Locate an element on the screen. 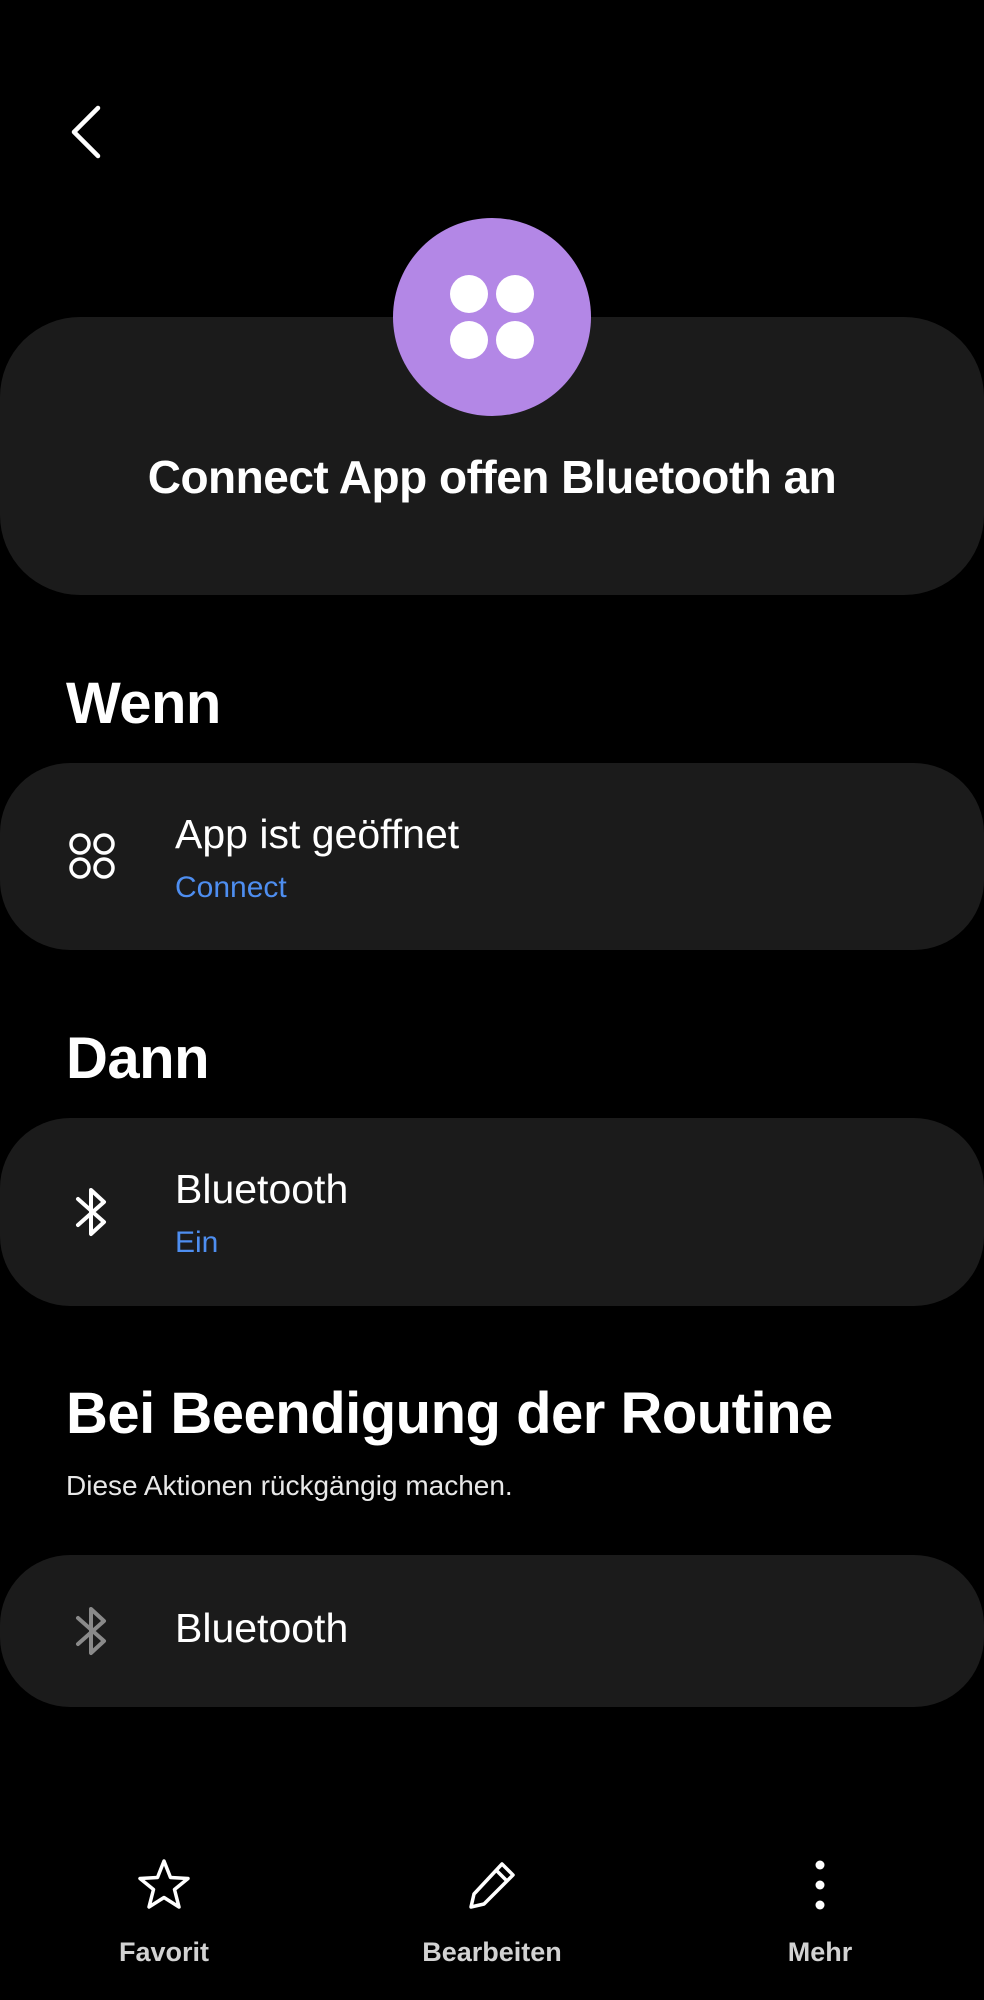 This screenshot has width=984, height=2000. more-vertical-icon is located at coordinates (820, 1885).